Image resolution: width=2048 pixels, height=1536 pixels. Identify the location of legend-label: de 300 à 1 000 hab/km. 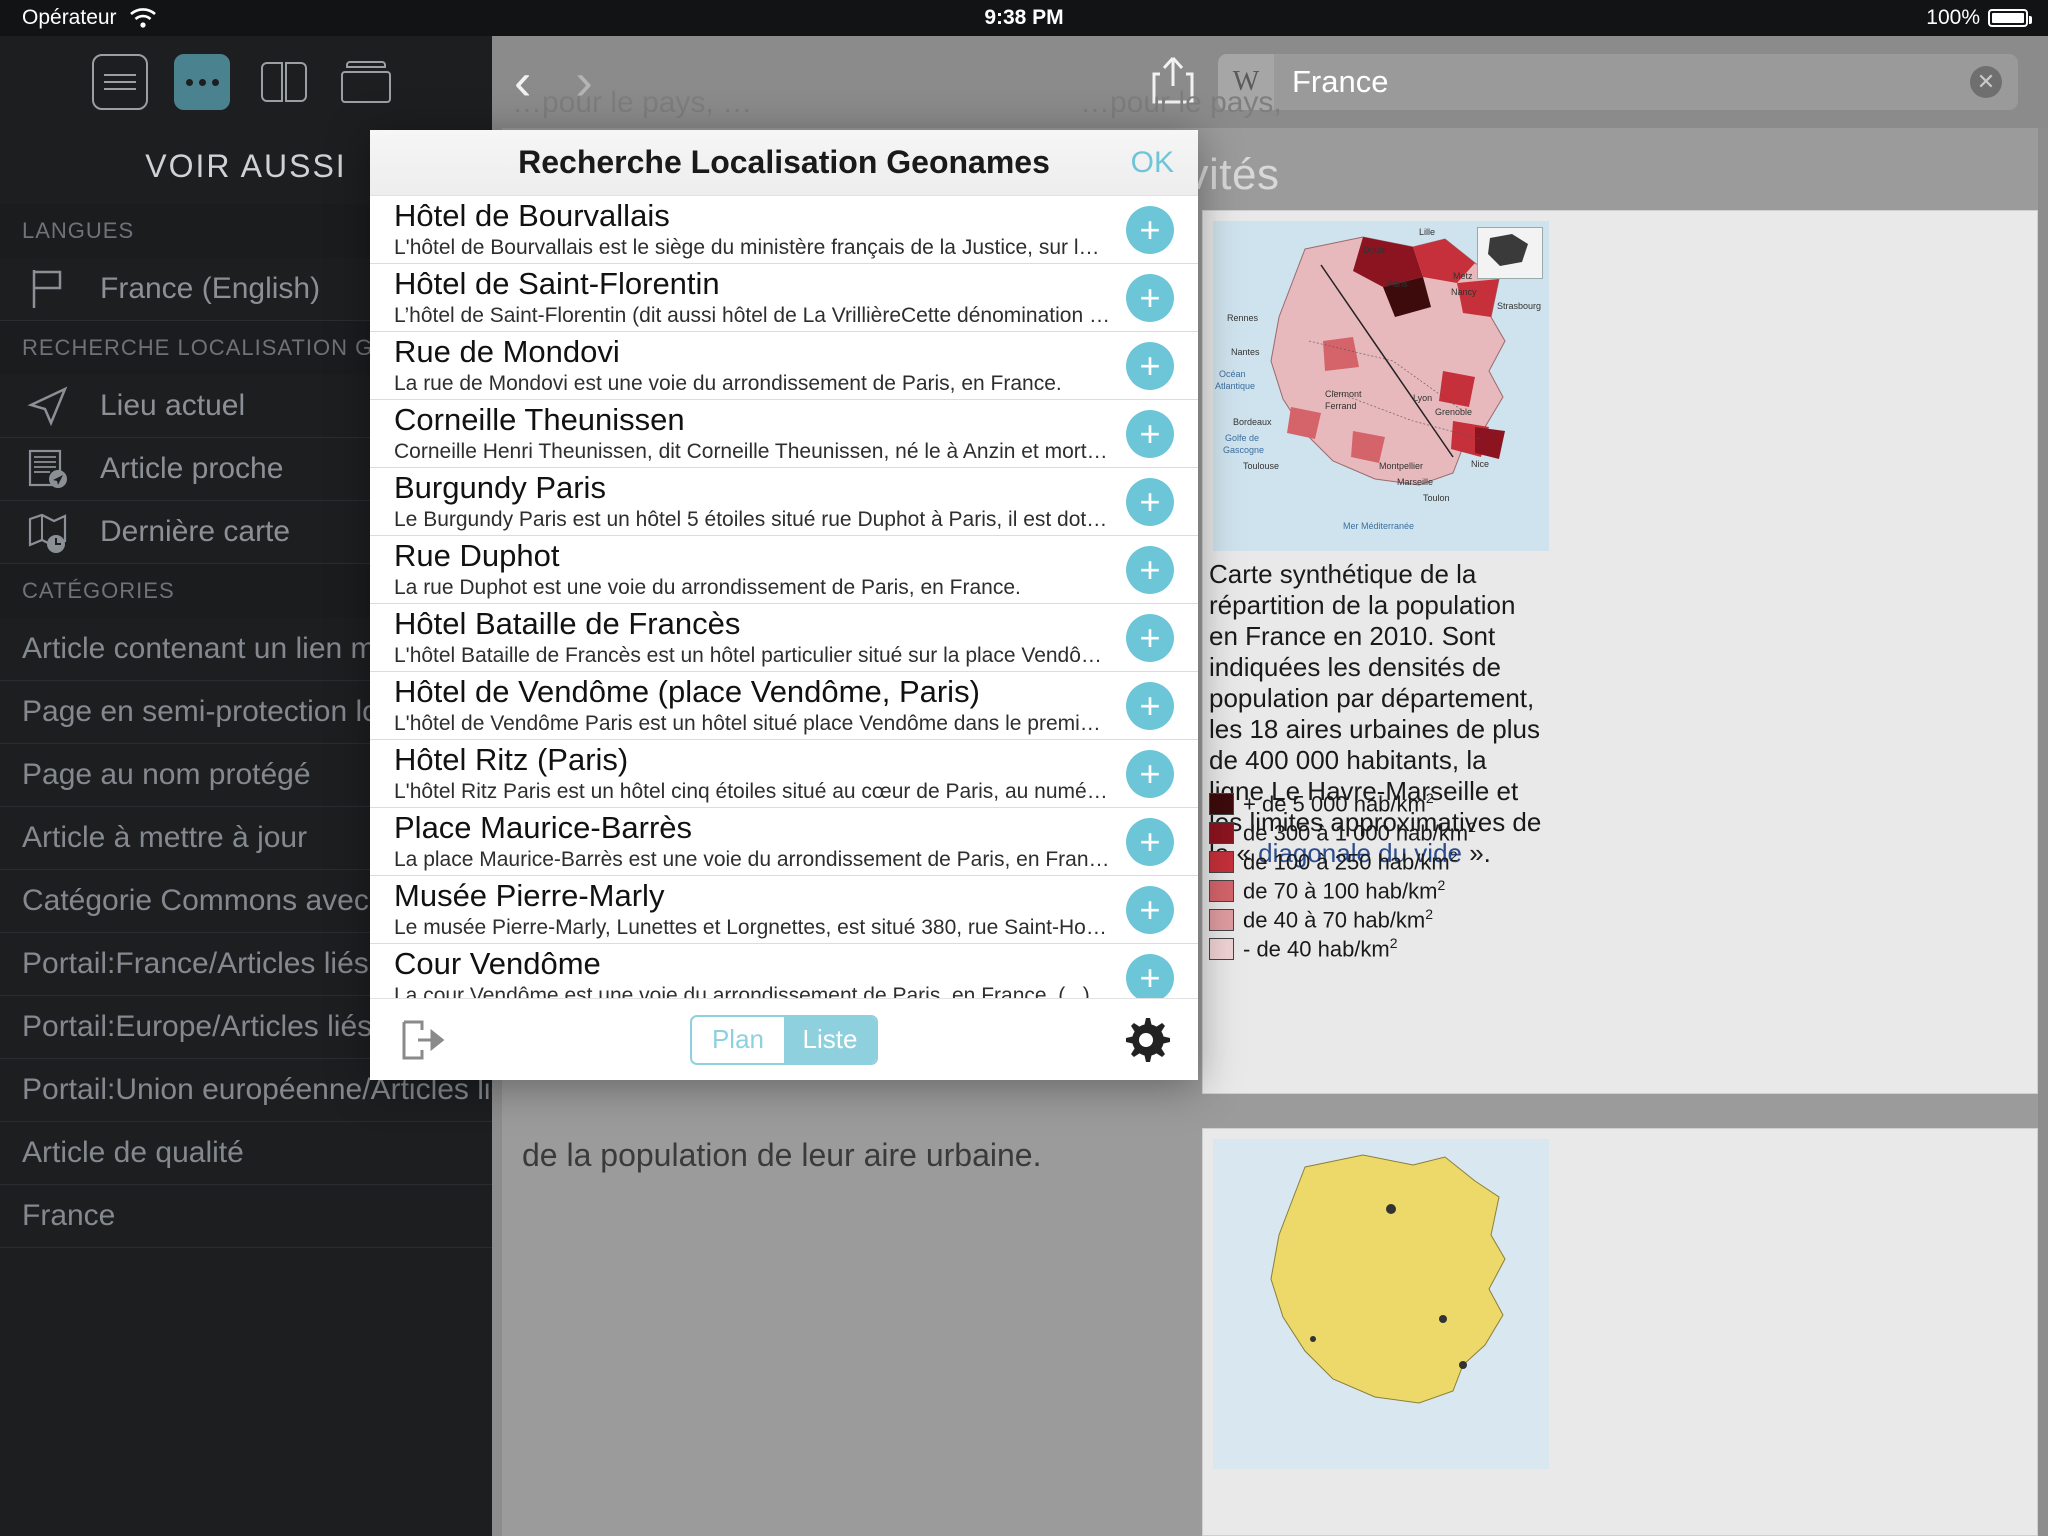
(1356, 833).